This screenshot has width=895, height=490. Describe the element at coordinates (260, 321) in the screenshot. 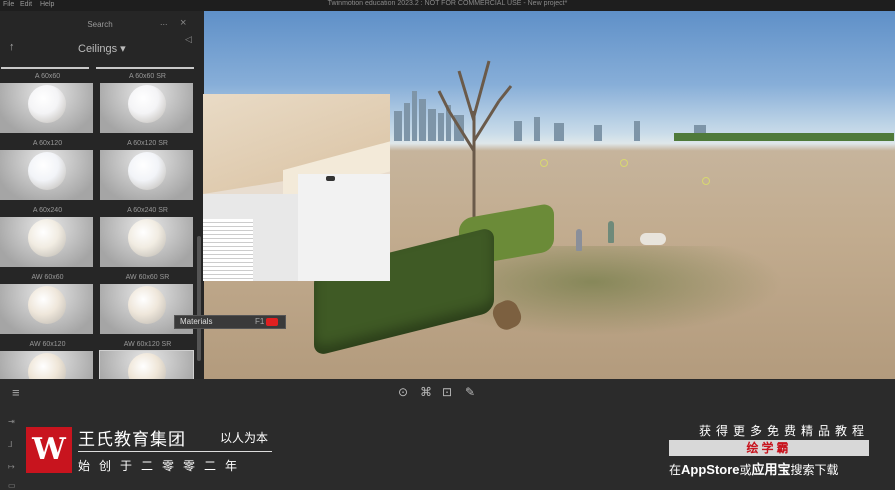

I see `tooltip-shortcut: F1` at that location.